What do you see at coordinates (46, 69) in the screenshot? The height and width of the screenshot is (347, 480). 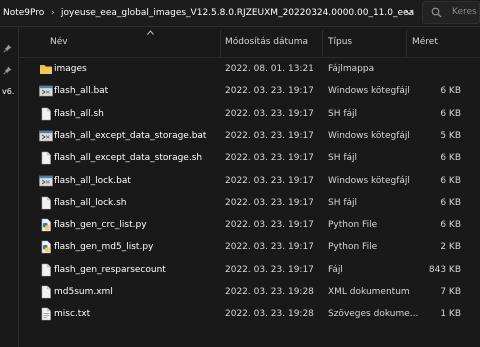 I see `folder-icon` at bounding box center [46, 69].